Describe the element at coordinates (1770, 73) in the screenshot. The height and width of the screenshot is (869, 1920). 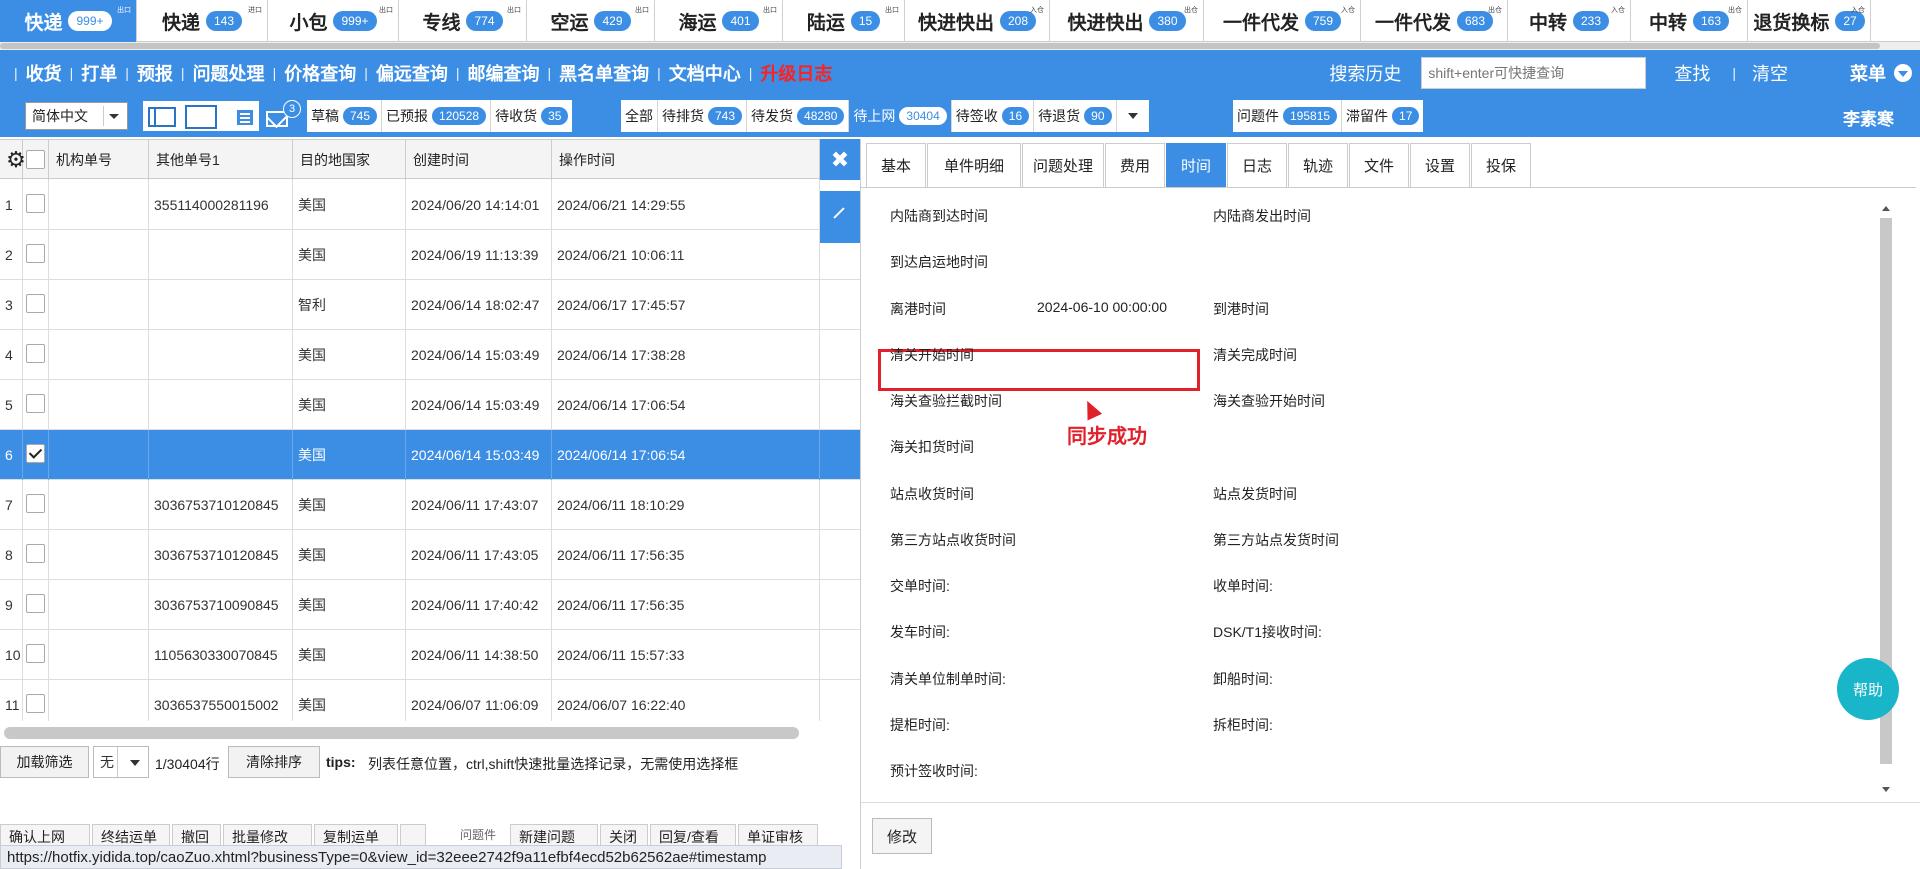
I see `clear-button: 清空` at that location.